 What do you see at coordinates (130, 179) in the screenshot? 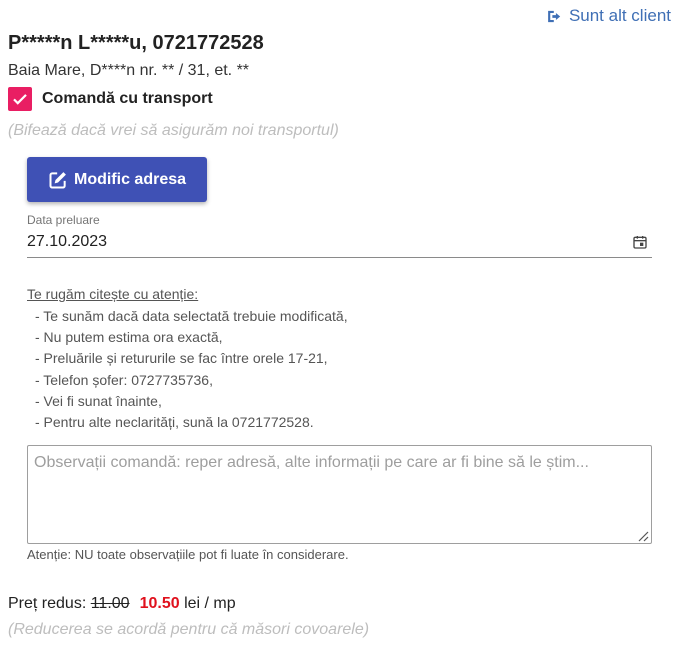
I see `edit-address-label: Modific adresa` at bounding box center [130, 179].